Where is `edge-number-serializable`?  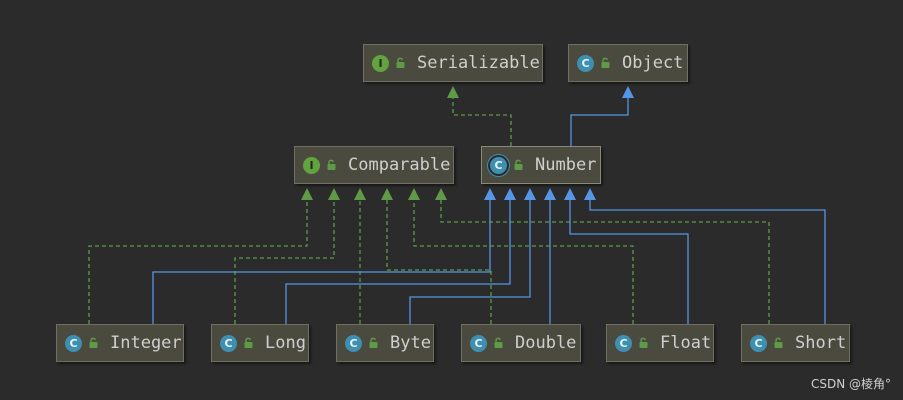
edge-number-serializable is located at coordinates (479, 116).